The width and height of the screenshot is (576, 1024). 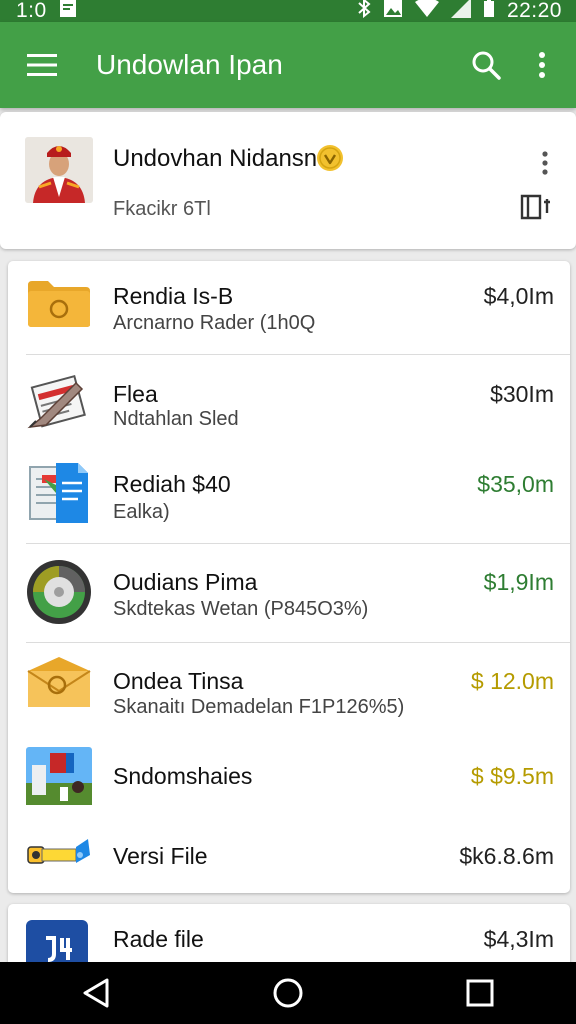 I want to click on recents-button, so click(x=480, y=993).